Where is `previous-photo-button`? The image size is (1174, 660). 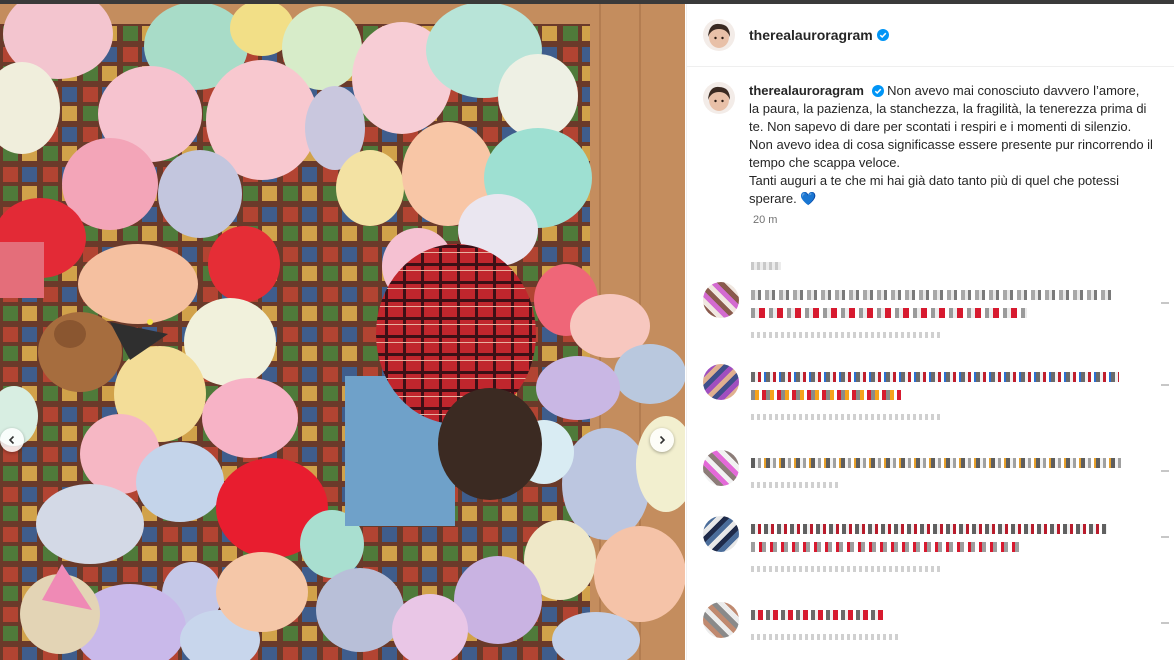
previous-photo-button is located at coordinates (12, 440).